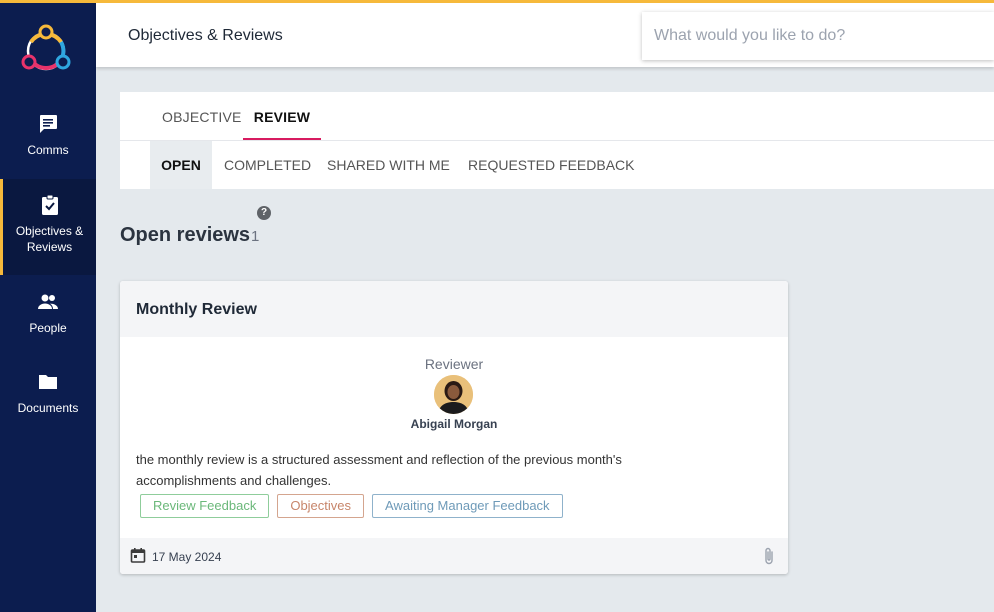 The image size is (994, 612). What do you see at coordinates (185, 235) in the screenshot?
I see `section-title: Open reviews` at bounding box center [185, 235].